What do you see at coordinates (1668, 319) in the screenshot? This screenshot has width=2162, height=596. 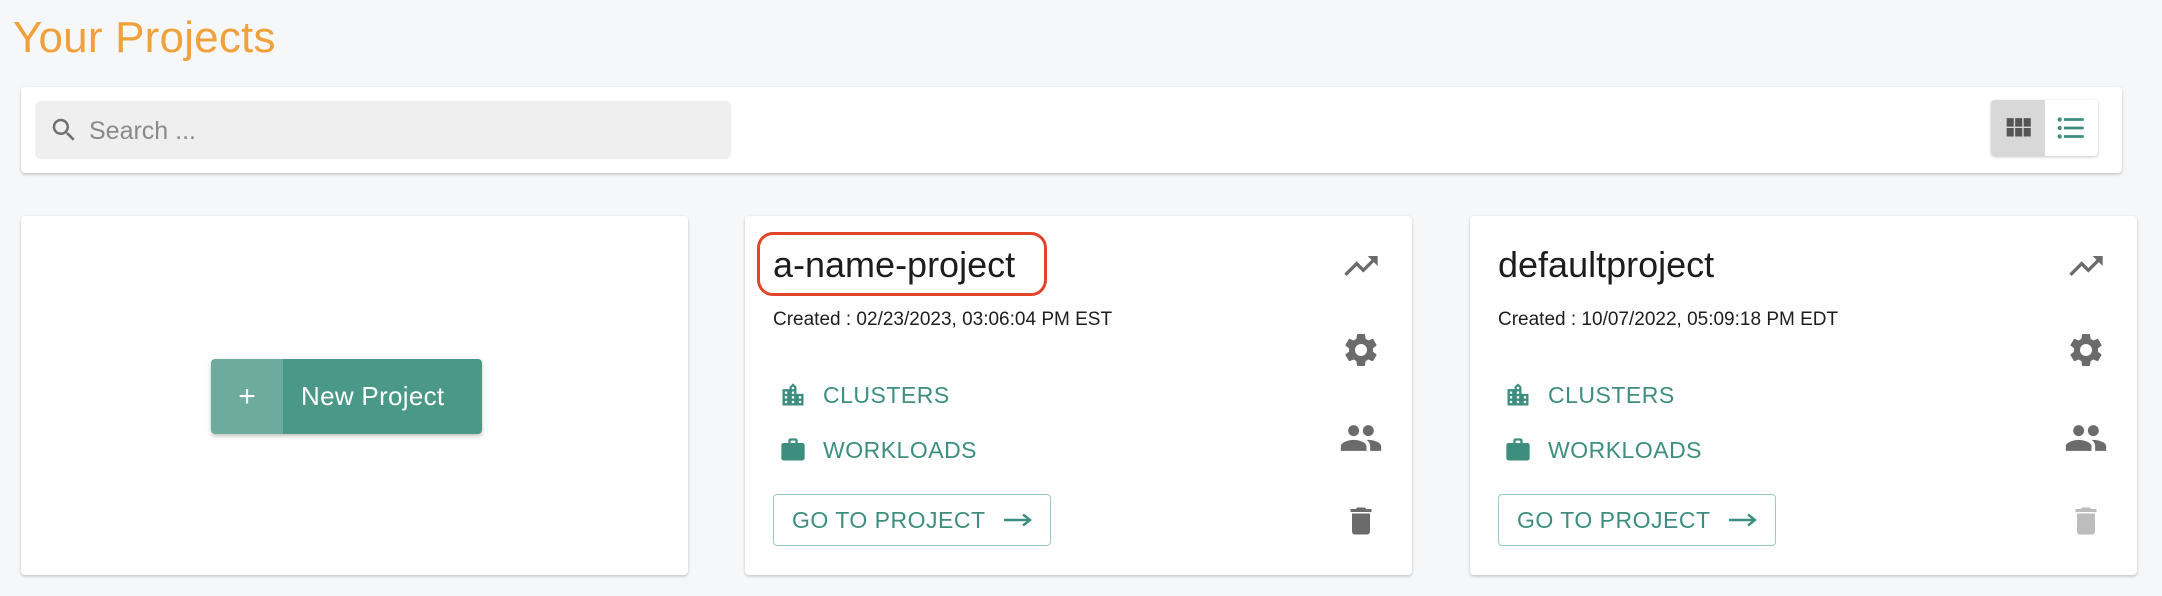 I see `created-date: Created : 10/07/2022, 05:09:18 PM EDT` at bounding box center [1668, 319].